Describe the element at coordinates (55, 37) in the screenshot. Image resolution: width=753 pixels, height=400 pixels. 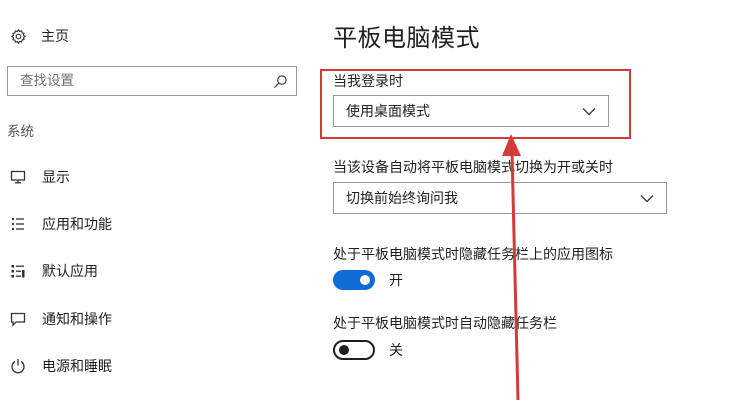
I see `home-label: 主页` at that location.